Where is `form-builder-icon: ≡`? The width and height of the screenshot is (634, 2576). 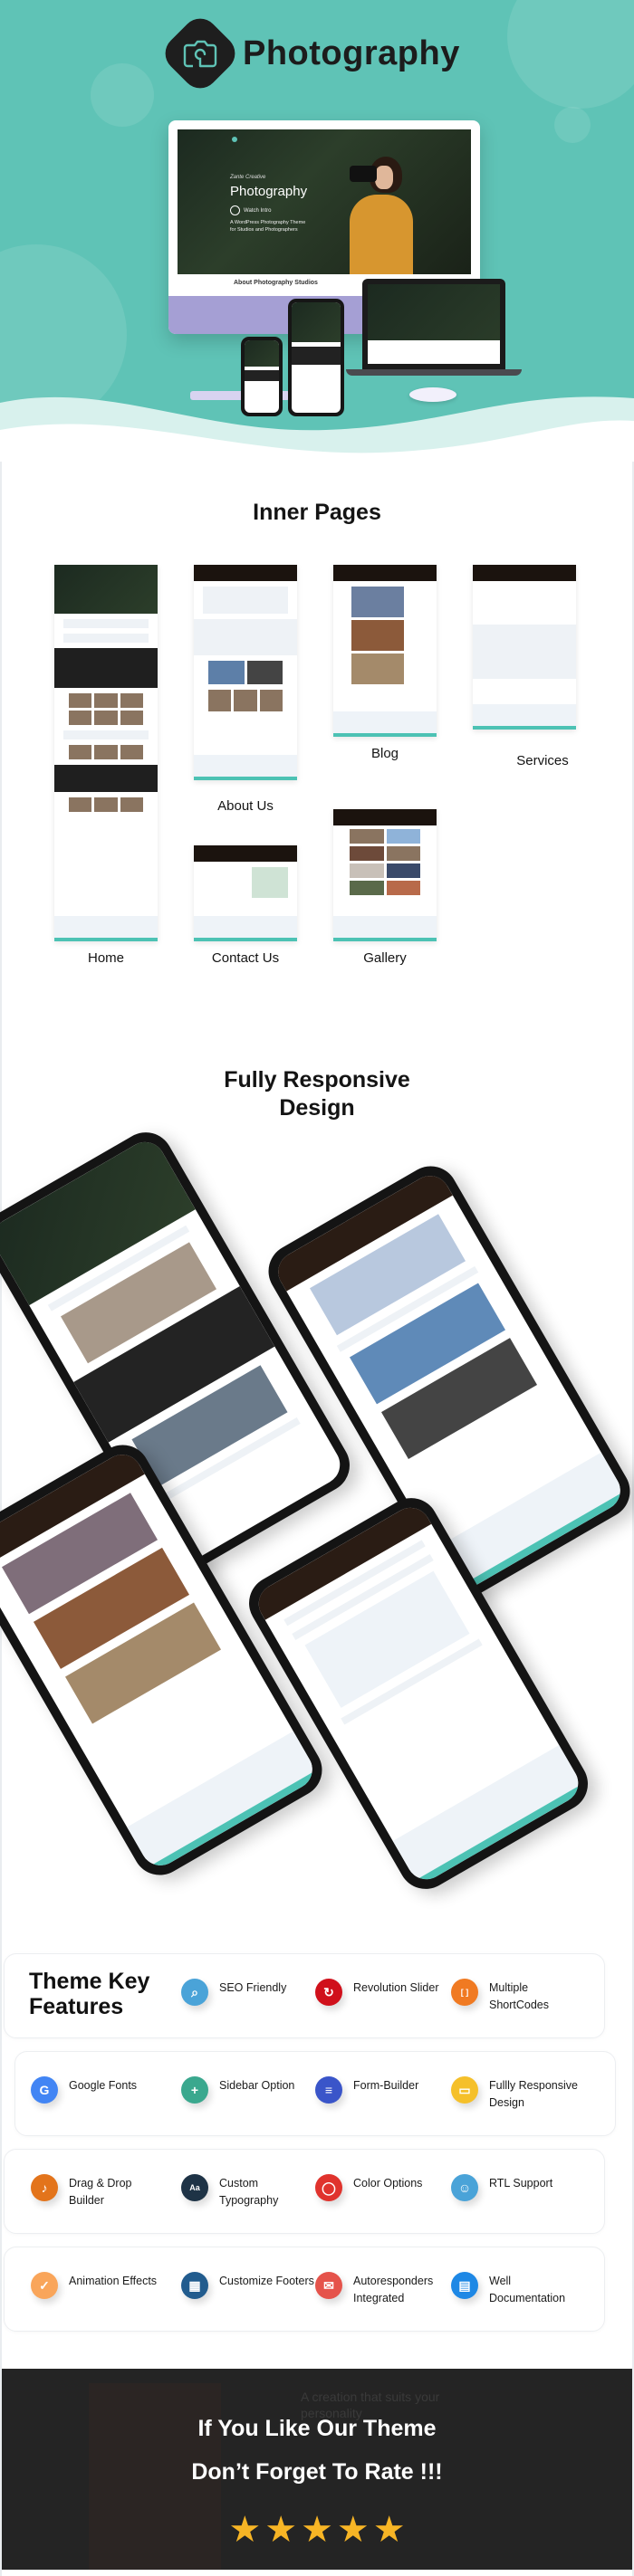 form-builder-icon: ≡ is located at coordinates (328, 2090).